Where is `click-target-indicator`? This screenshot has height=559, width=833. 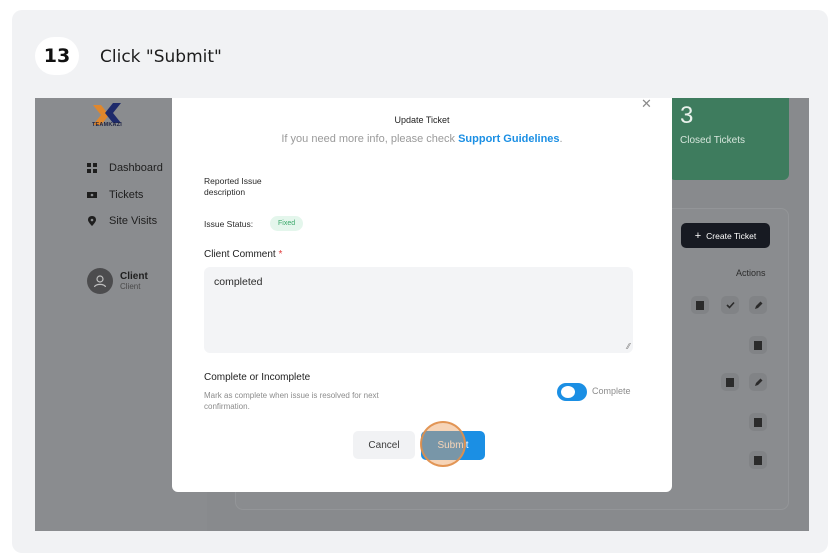 click-target-indicator is located at coordinates (443, 444).